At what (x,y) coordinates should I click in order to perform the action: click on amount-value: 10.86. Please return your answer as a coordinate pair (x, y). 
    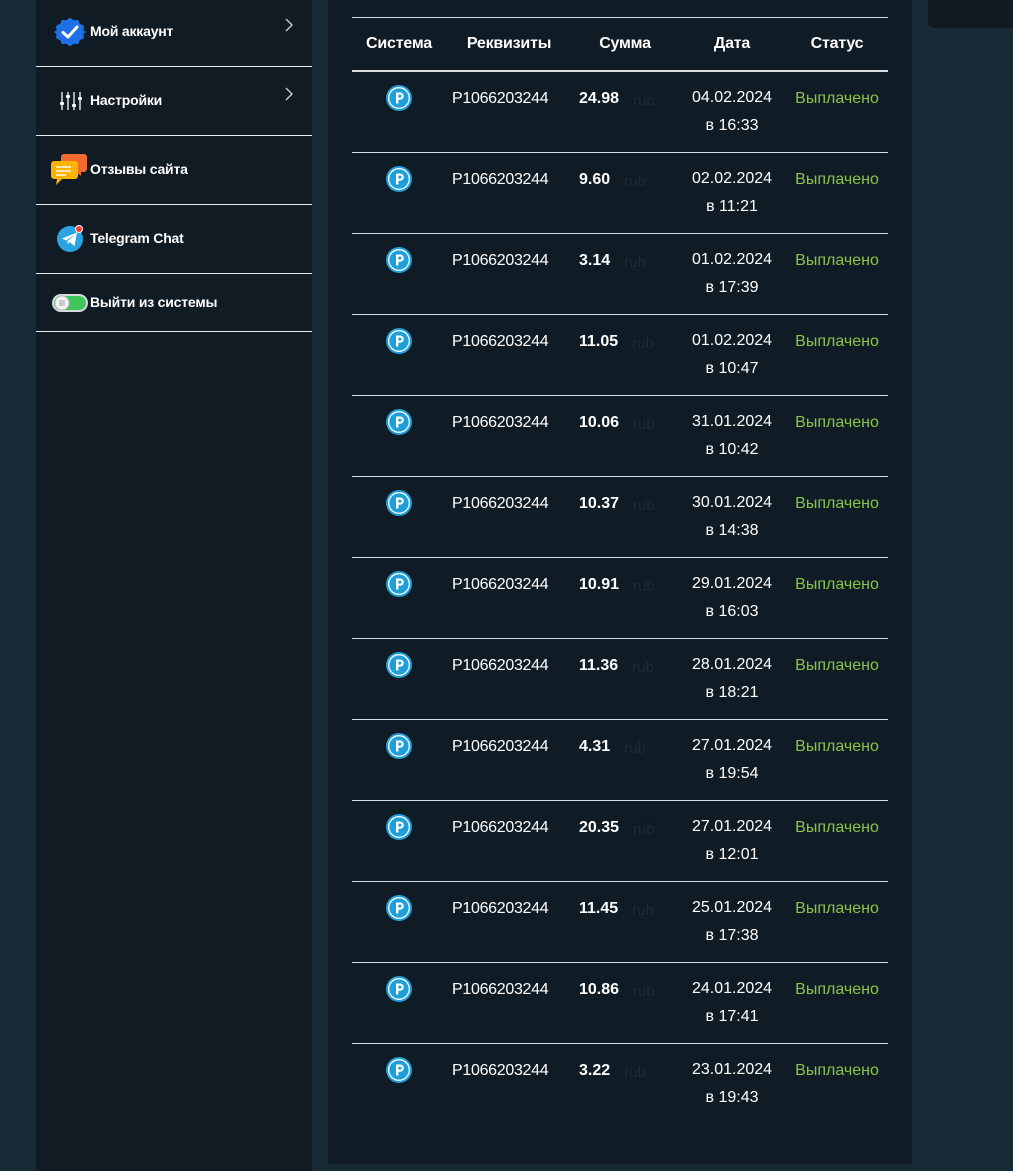
    Looking at the image, I should click on (599, 989).